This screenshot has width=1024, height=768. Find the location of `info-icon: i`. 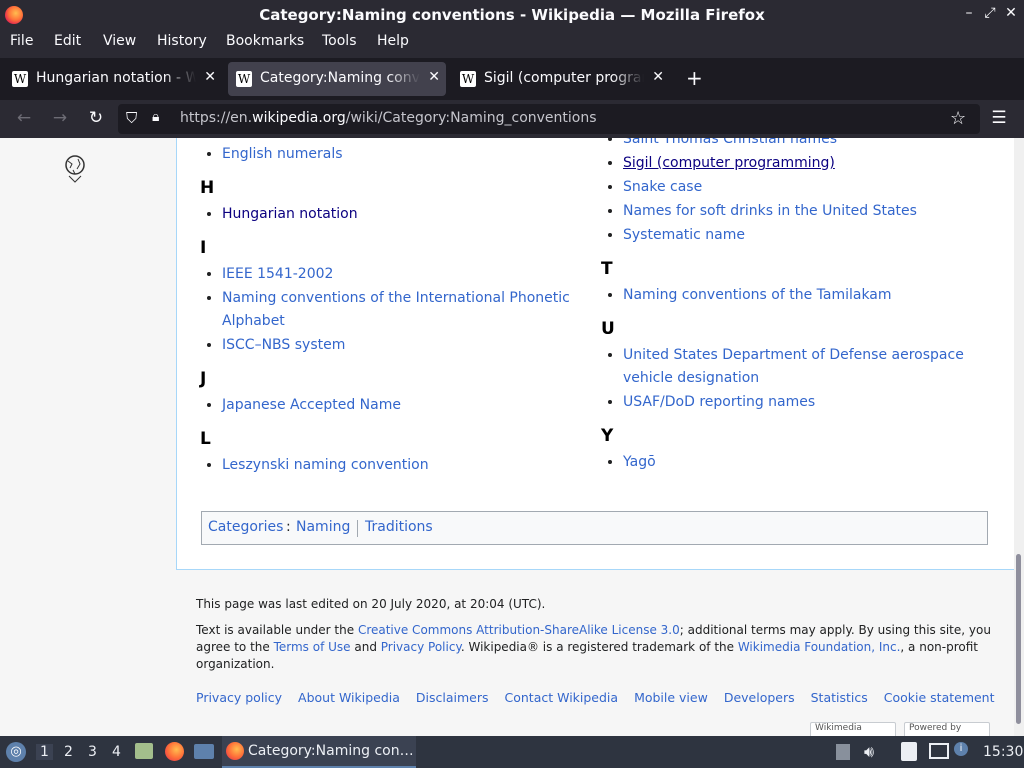

info-icon: i is located at coordinates (961, 749).